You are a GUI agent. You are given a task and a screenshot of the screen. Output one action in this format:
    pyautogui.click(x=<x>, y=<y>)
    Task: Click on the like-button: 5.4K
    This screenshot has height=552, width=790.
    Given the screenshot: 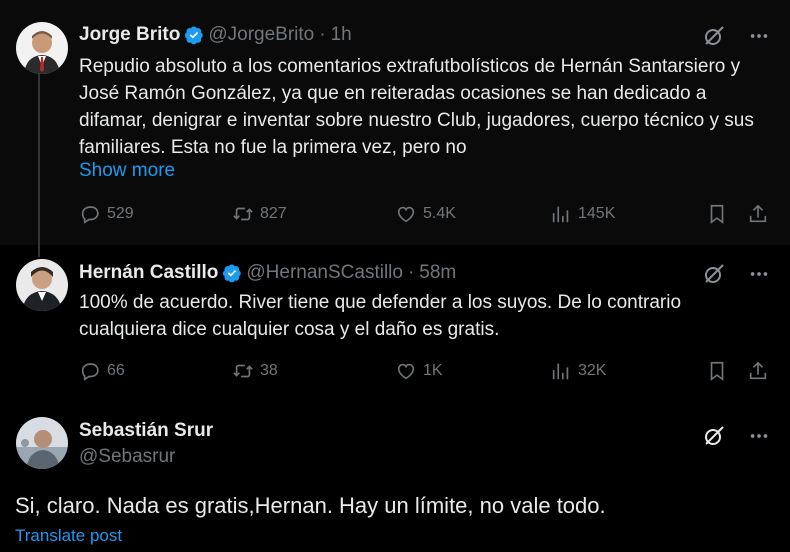 What is the action you would take?
    pyautogui.click(x=425, y=214)
    